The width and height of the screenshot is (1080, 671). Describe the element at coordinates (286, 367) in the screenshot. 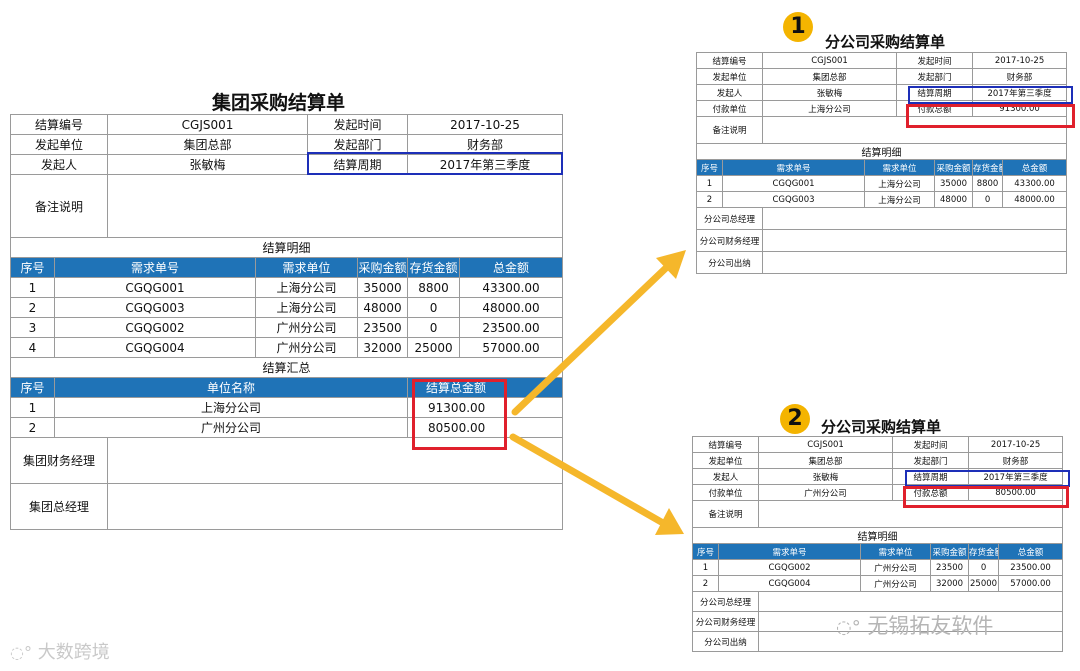

I see `summary-section-title: 结算汇总` at that location.